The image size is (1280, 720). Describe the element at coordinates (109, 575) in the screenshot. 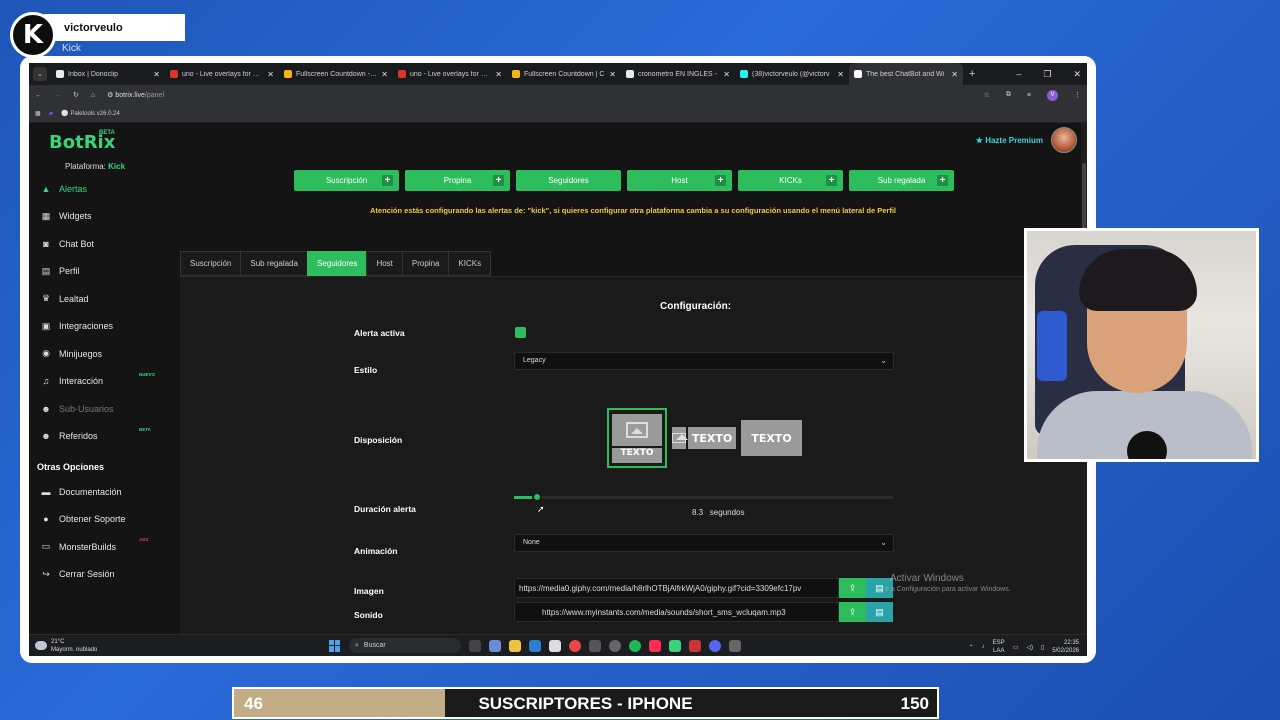

I see `sidebar-item-cerrar-sesi-n: ↪ Cerrar Sesión` at that location.